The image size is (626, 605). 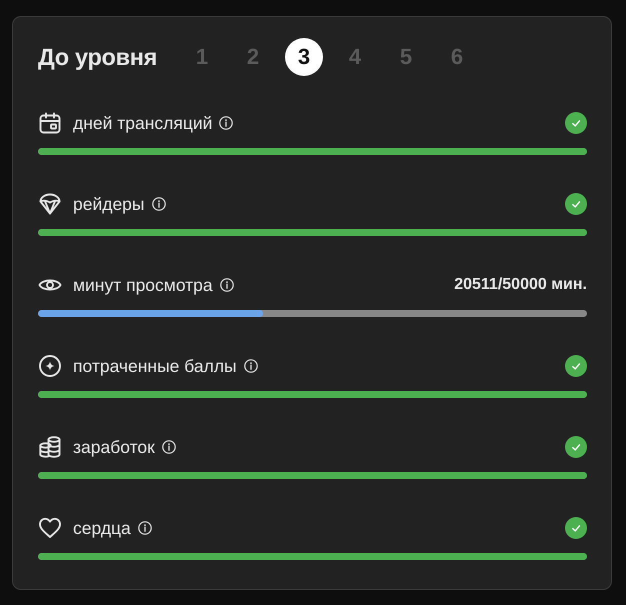 I want to click on level-tab: 2, so click(x=253, y=57).